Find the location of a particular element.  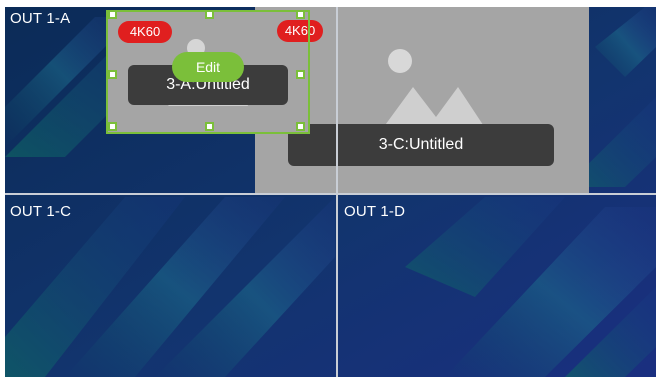

layer-name-label: 3-C:Untitled is located at coordinates (421, 145).